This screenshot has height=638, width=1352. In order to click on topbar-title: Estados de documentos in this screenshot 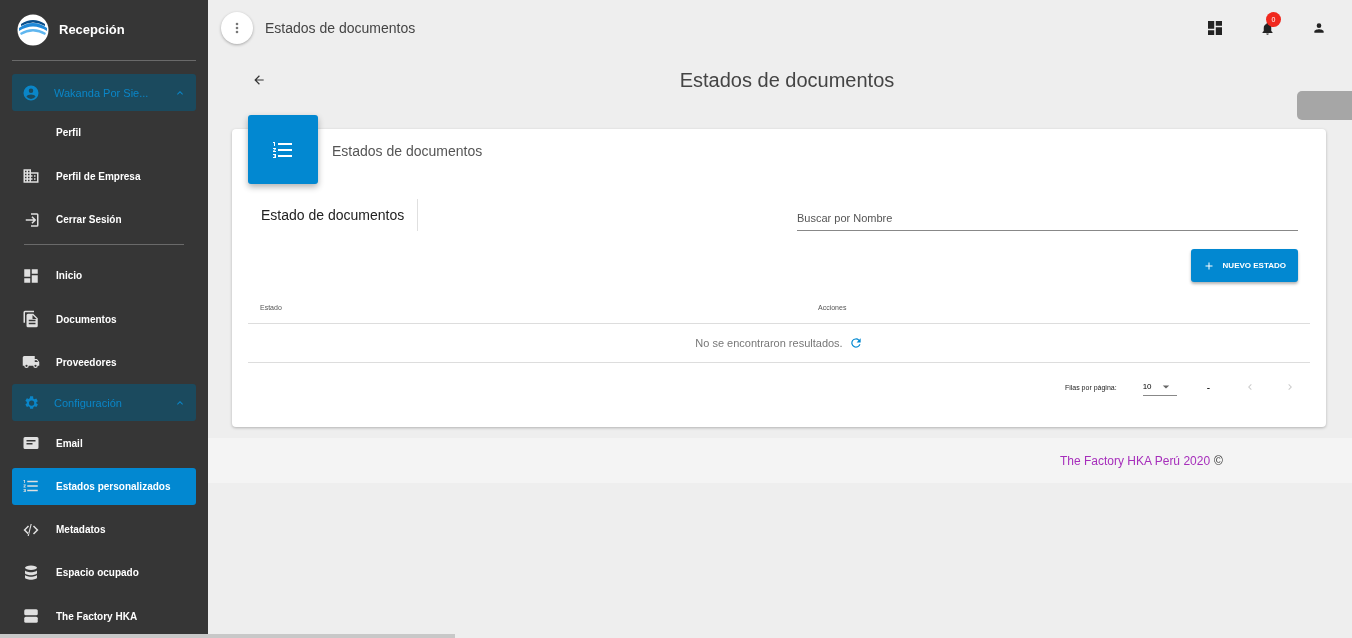, I will do `click(341, 28)`.